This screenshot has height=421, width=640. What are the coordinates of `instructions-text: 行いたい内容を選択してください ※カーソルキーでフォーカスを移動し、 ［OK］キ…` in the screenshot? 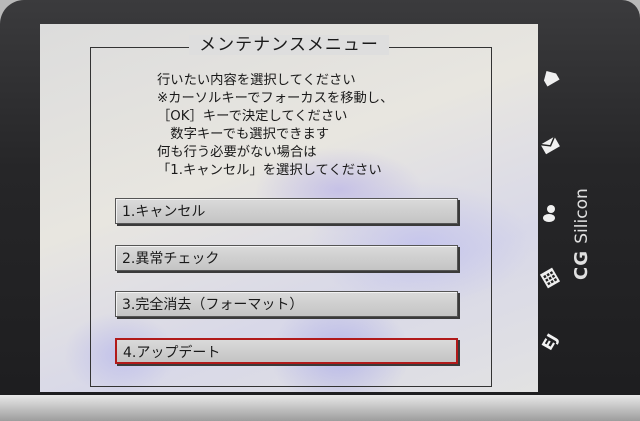 It's located at (317, 126).